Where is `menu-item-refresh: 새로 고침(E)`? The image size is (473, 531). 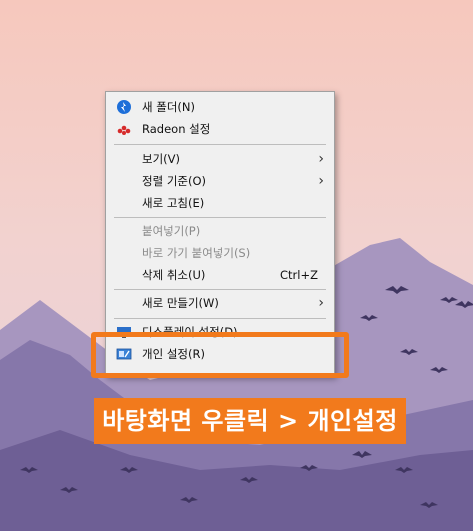
menu-item-refresh: 새로 고침(E) is located at coordinates (220, 203).